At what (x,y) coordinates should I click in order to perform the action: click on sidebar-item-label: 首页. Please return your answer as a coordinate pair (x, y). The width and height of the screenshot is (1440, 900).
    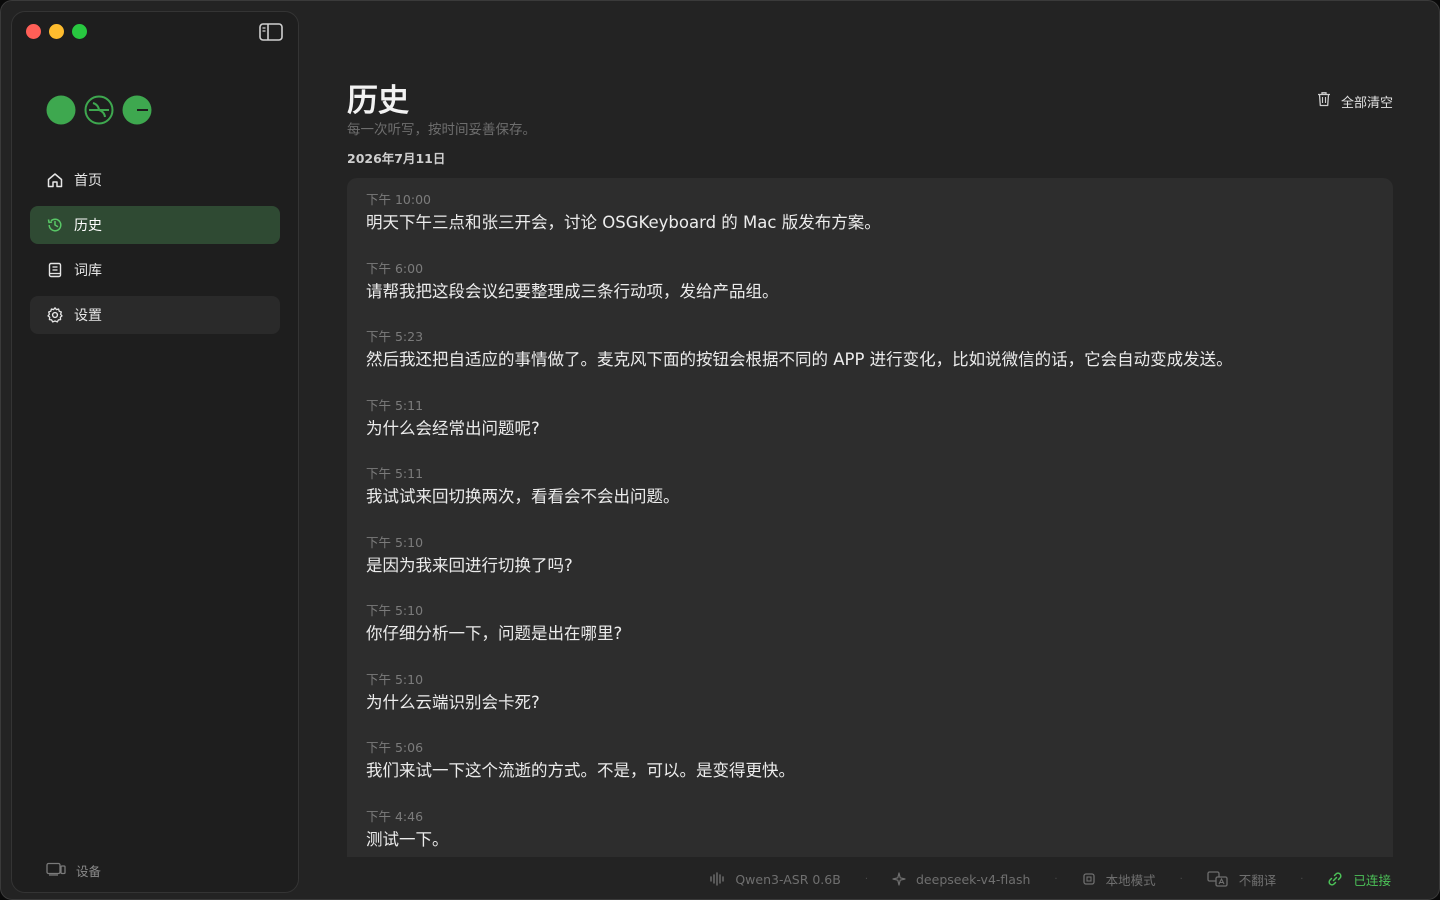
    Looking at the image, I should click on (88, 181).